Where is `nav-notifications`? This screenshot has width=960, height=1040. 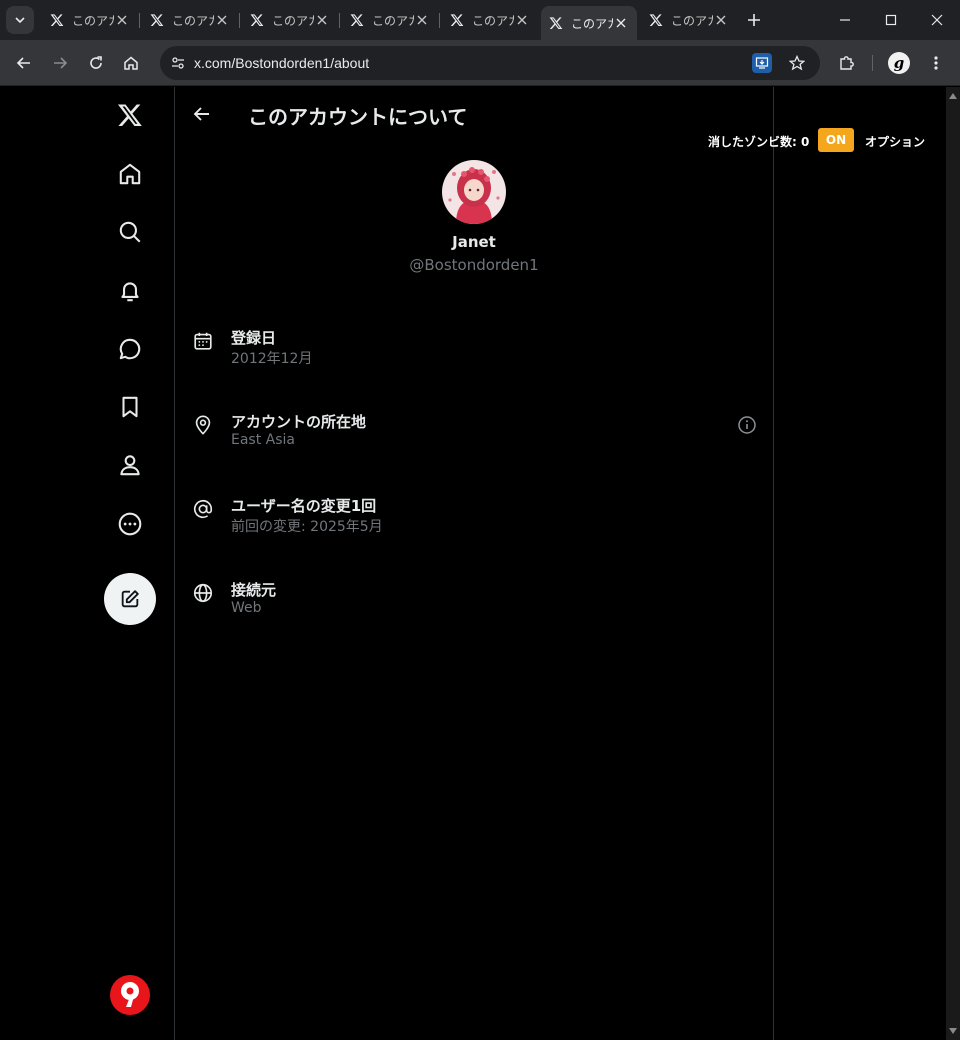
nav-notifications is located at coordinates (130, 291).